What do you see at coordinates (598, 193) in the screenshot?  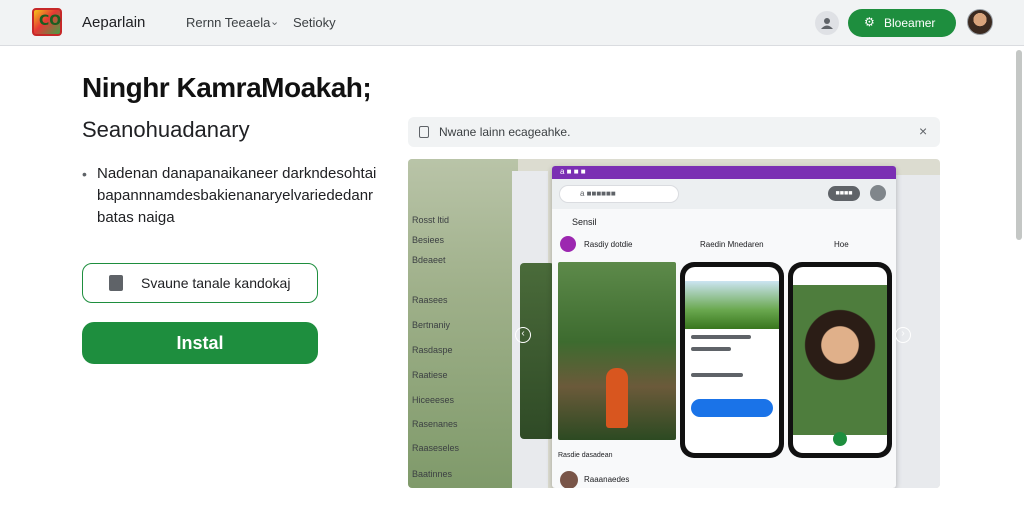 I see `preview-search-text: a ■■■■■■` at bounding box center [598, 193].